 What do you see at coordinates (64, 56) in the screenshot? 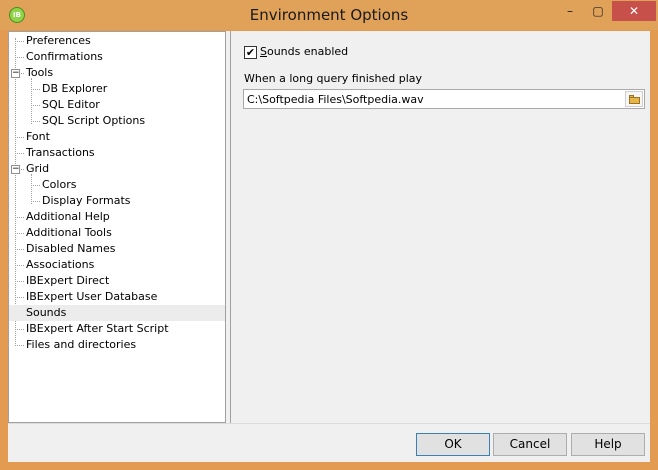
I see `tree-item-label: Confirmations` at bounding box center [64, 56].